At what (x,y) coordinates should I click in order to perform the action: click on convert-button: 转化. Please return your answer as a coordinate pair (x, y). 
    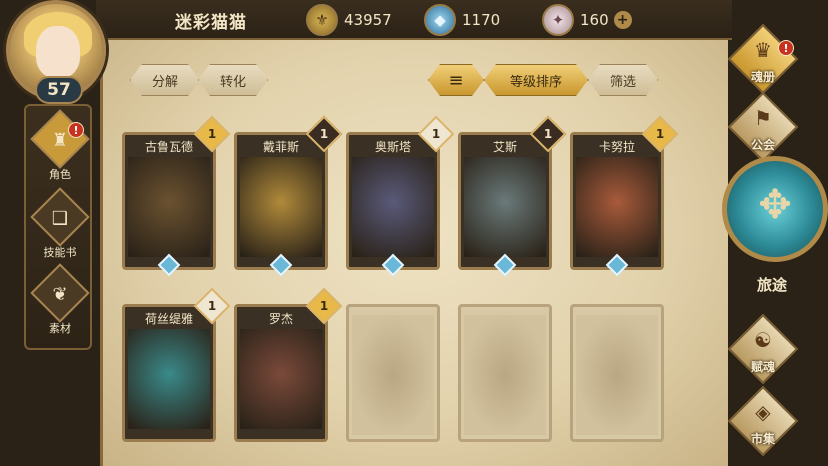
    Looking at the image, I should click on (233, 80).